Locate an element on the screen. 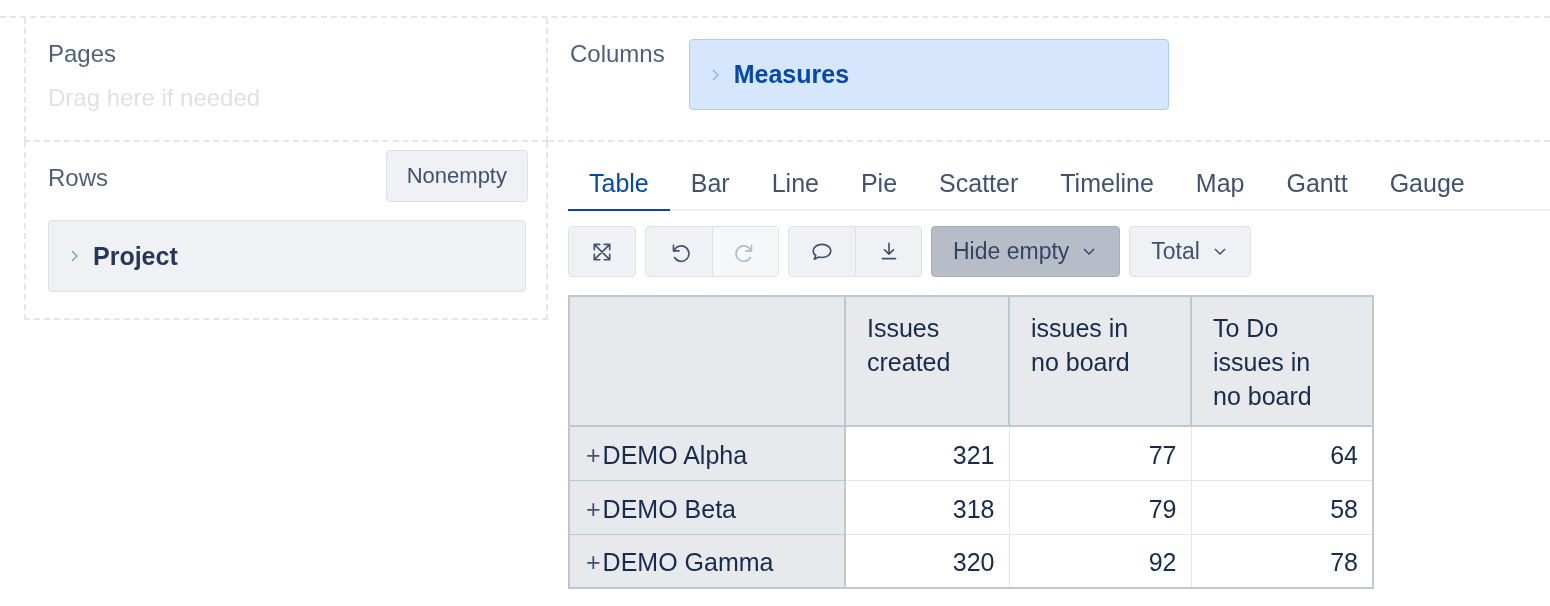 This screenshot has height=606, width=1550. view-tab: Scatter is located at coordinates (979, 186).